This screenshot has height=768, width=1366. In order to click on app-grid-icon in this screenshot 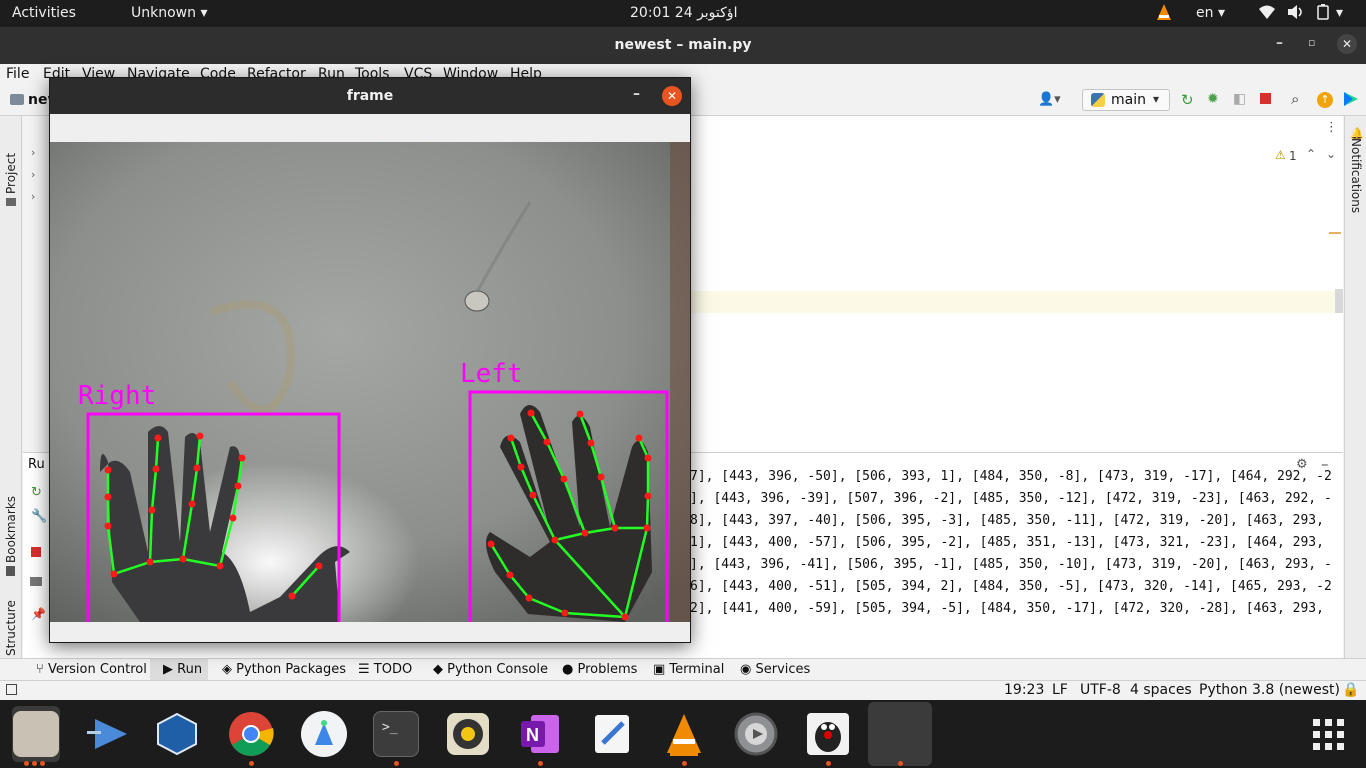, I will do `click(1329, 737)`.